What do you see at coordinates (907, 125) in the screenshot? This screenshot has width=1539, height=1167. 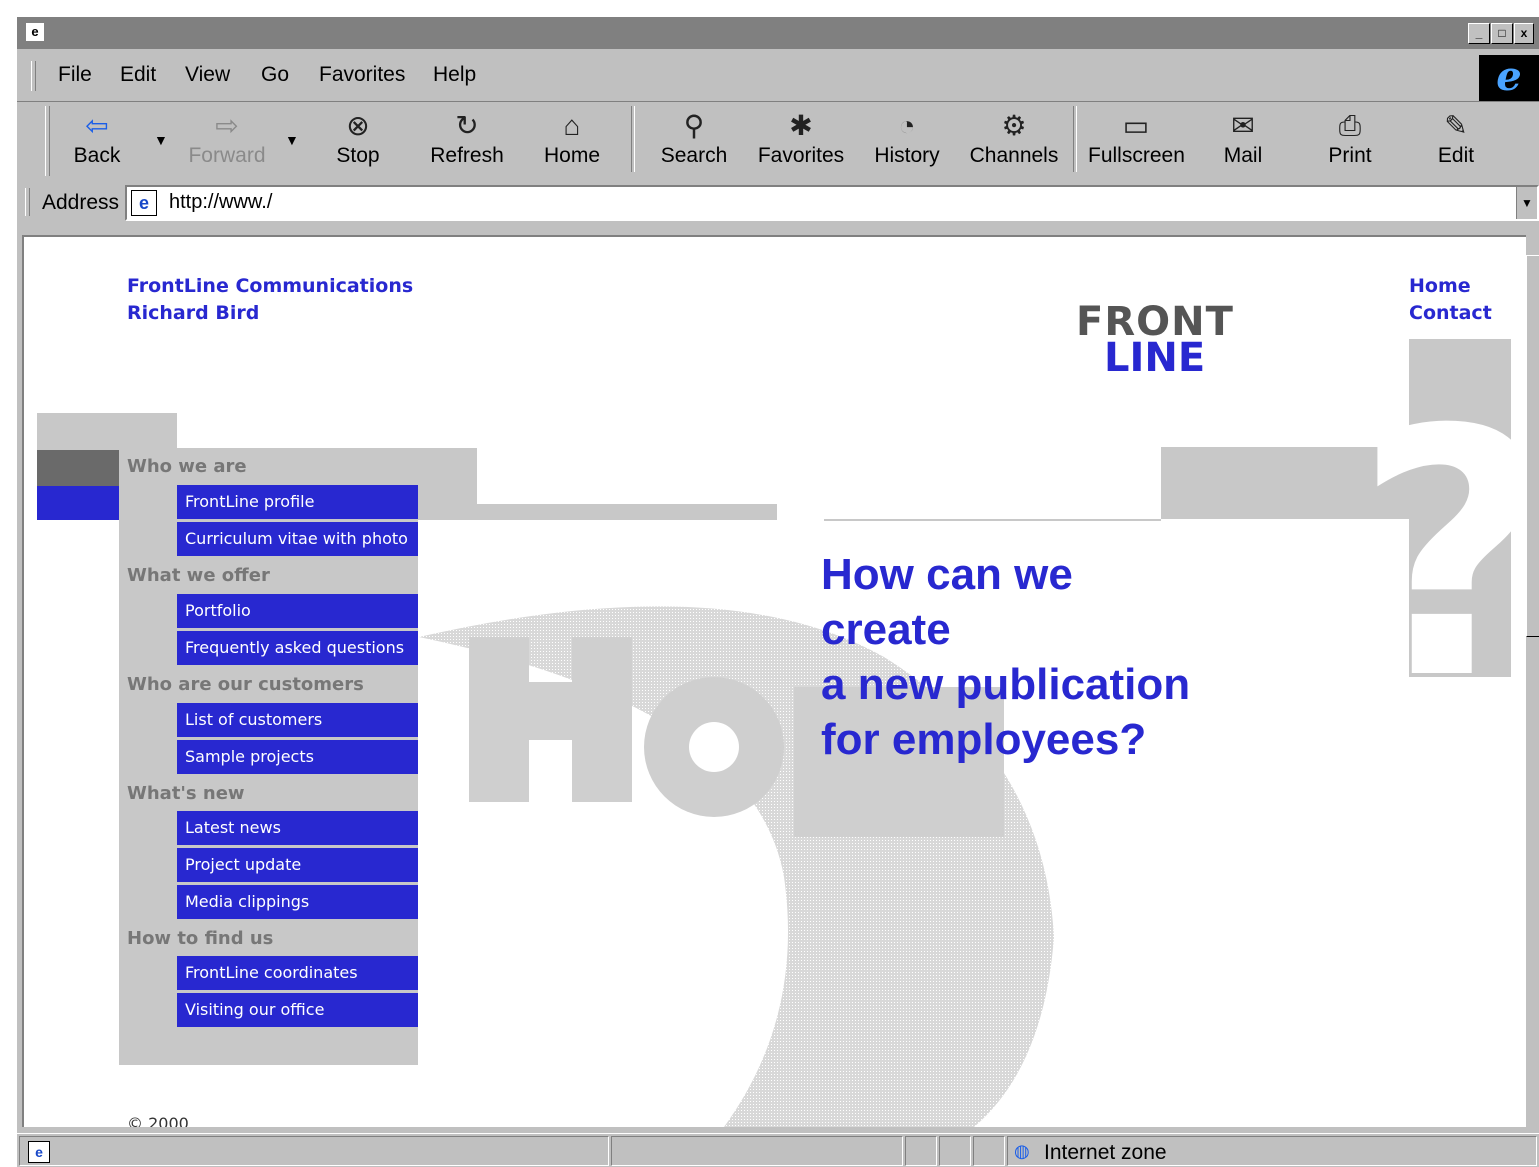 I see `history-icon: ◔` at bounding box center [907, 125].